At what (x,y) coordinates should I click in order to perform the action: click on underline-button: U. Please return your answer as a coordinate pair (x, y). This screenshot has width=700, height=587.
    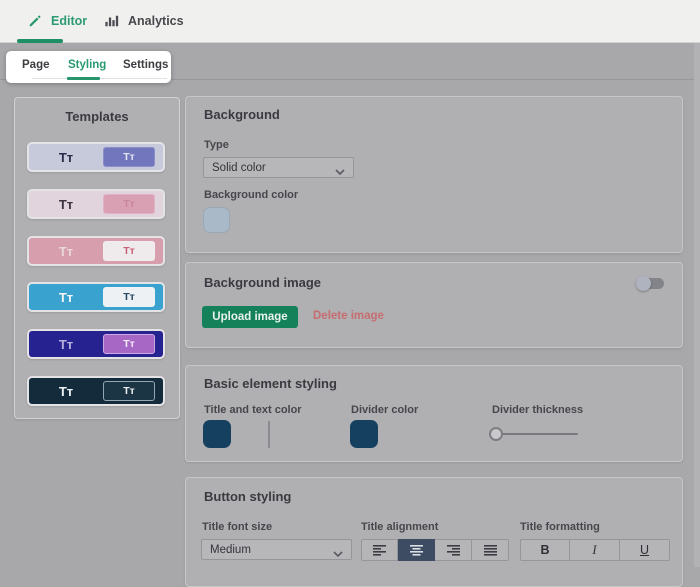
    Looking at the image, I should click on (645, 550).